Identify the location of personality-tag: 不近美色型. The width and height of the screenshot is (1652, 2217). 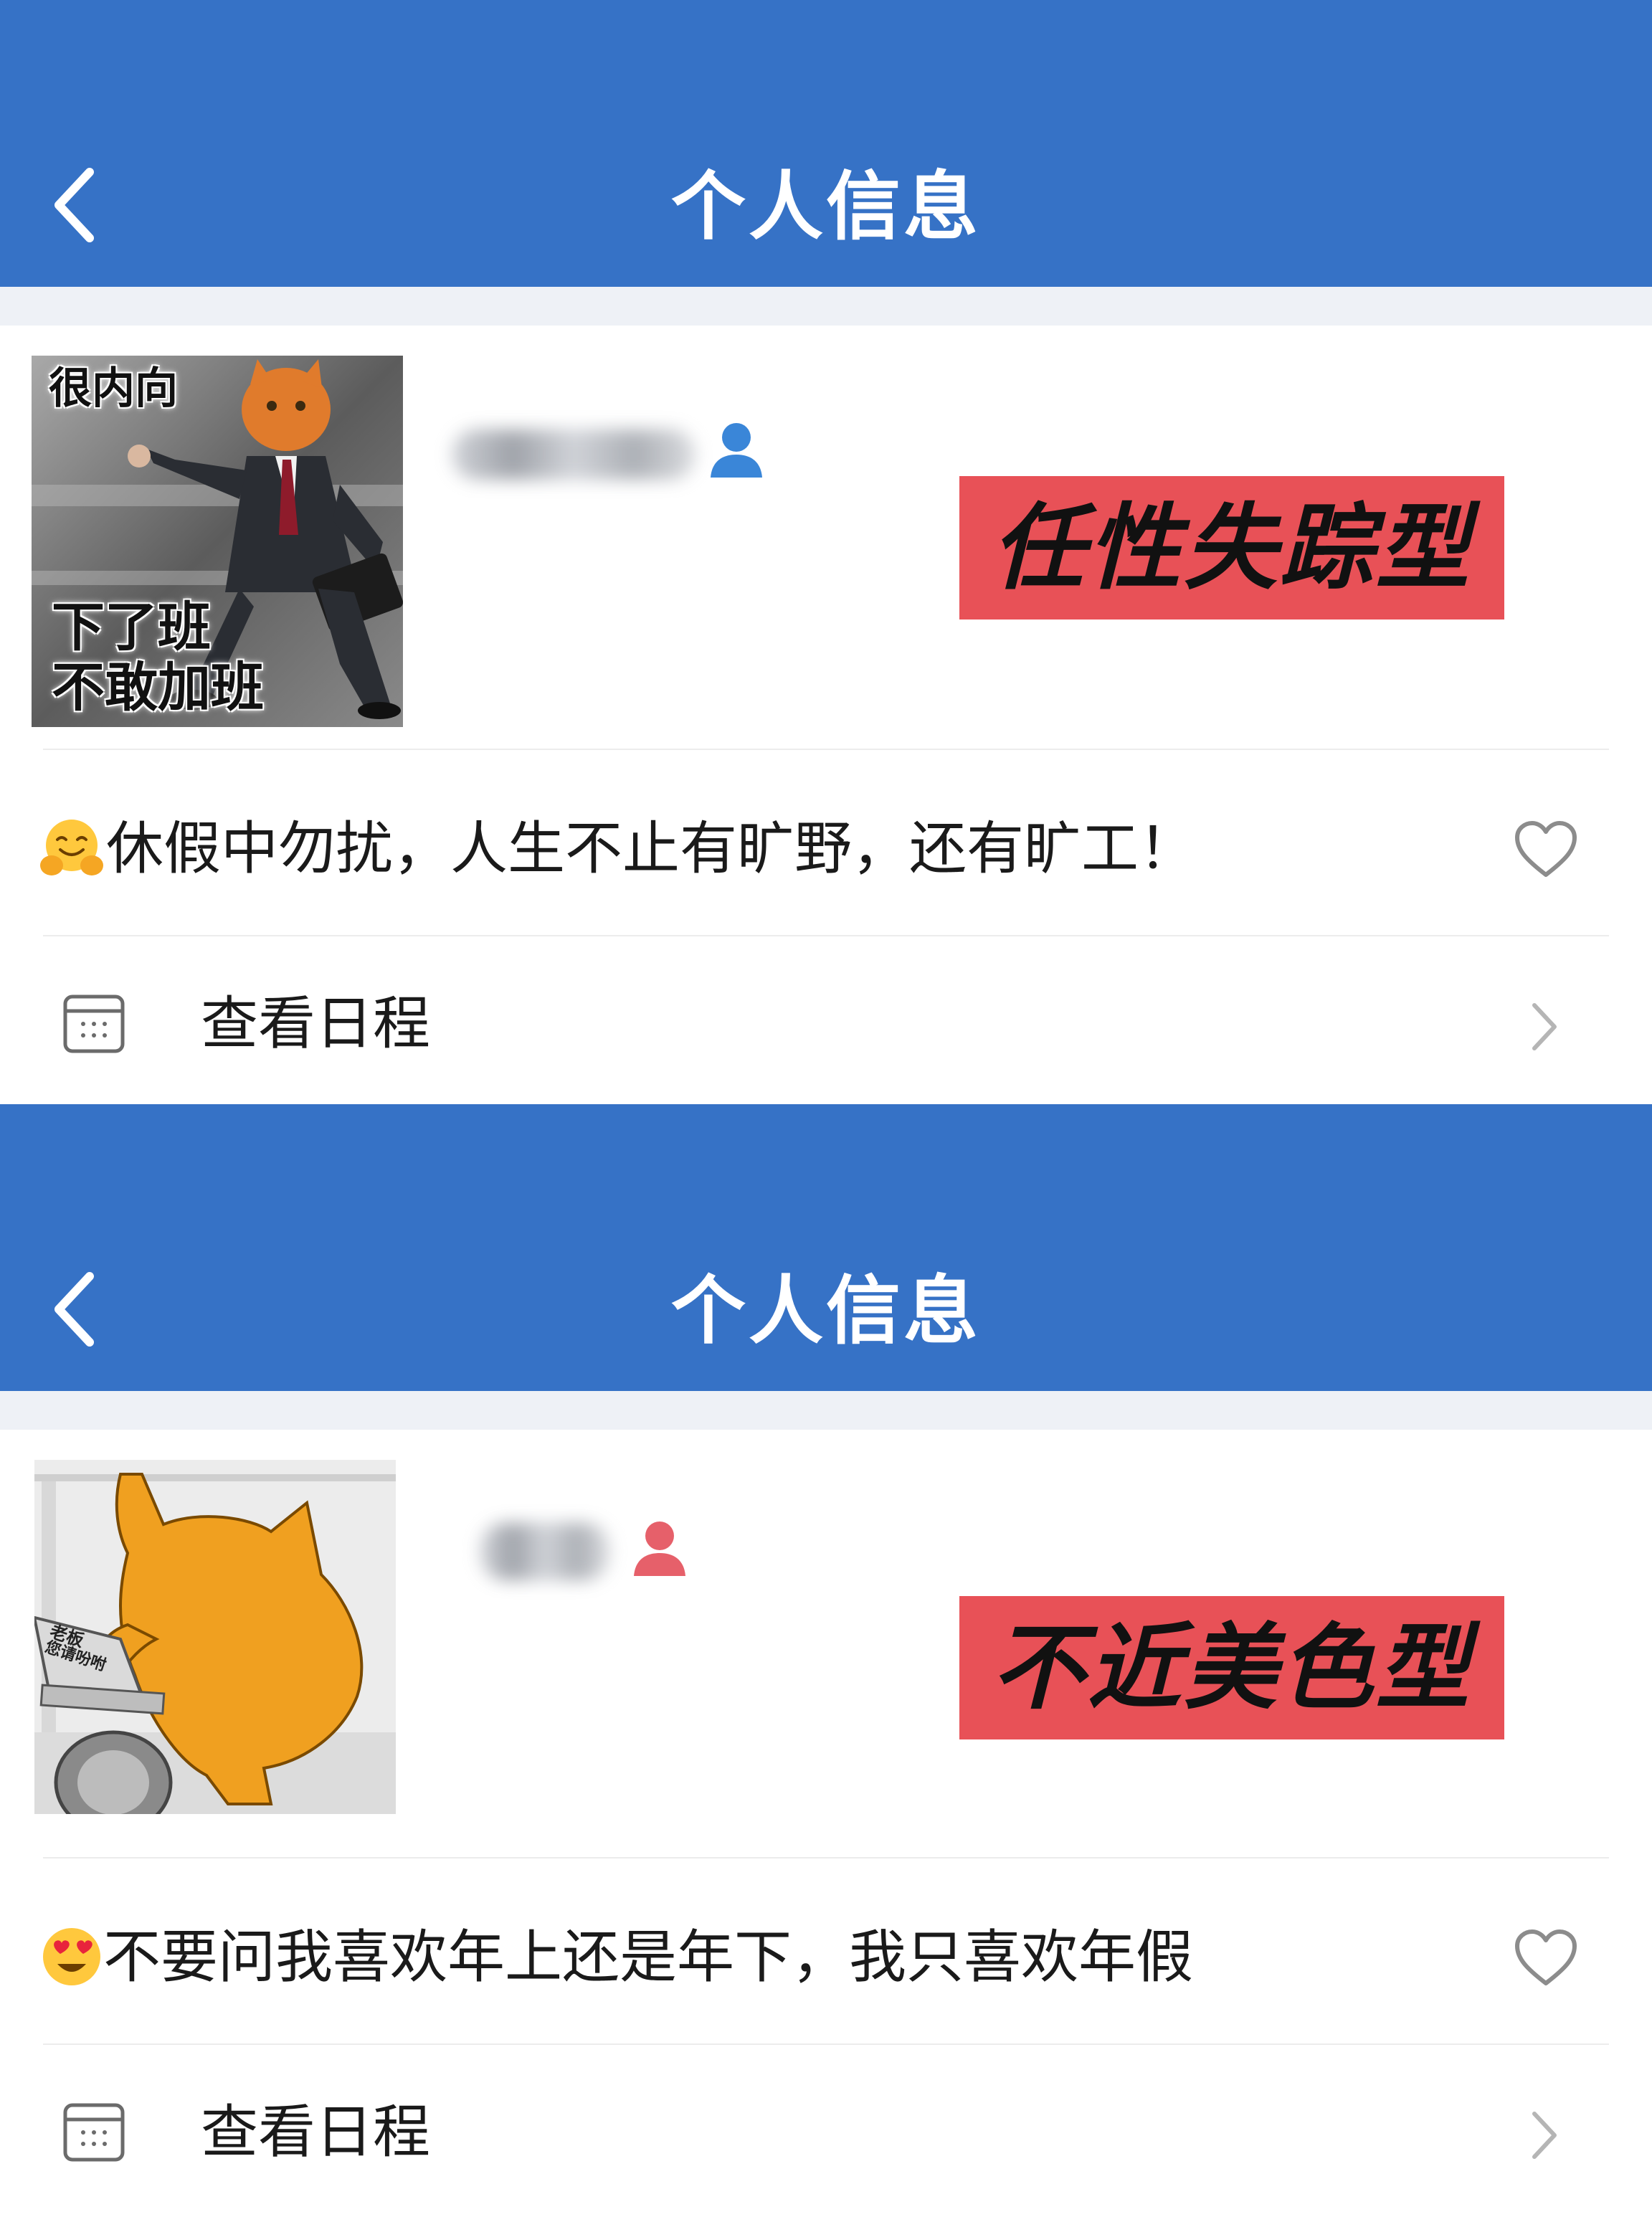
(1231, 1667).